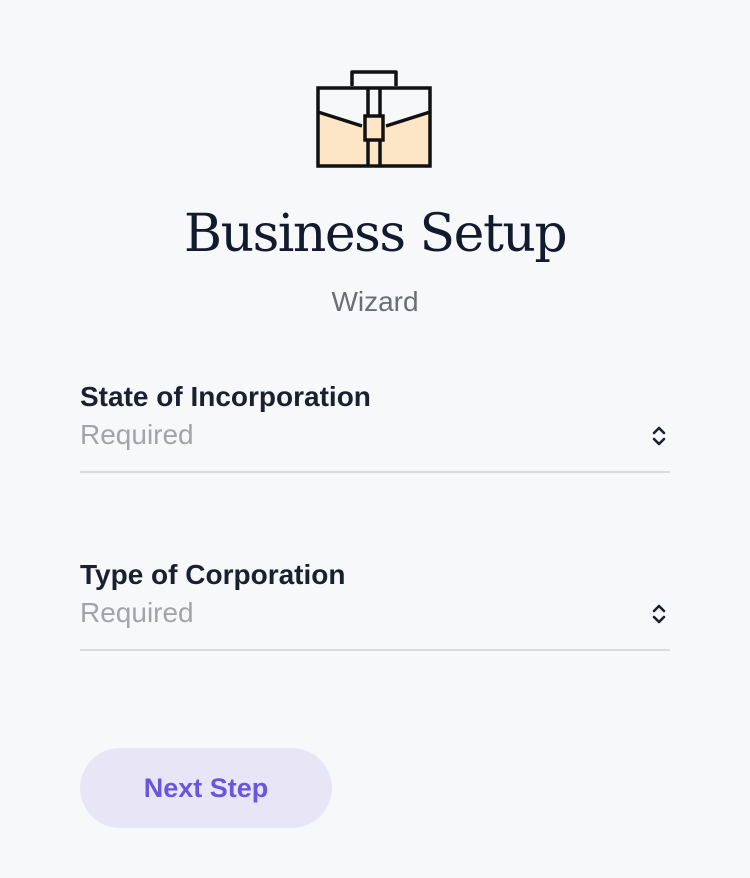  I want to click on type-of-corporation-placeholder: Required, so click(137, 612).